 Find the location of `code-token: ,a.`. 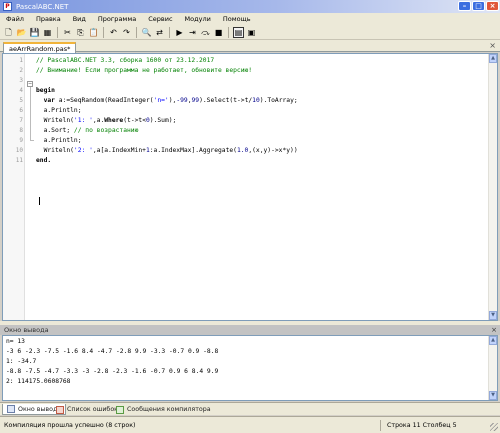

code-token: ,a. is located at coordinates (98, 120).